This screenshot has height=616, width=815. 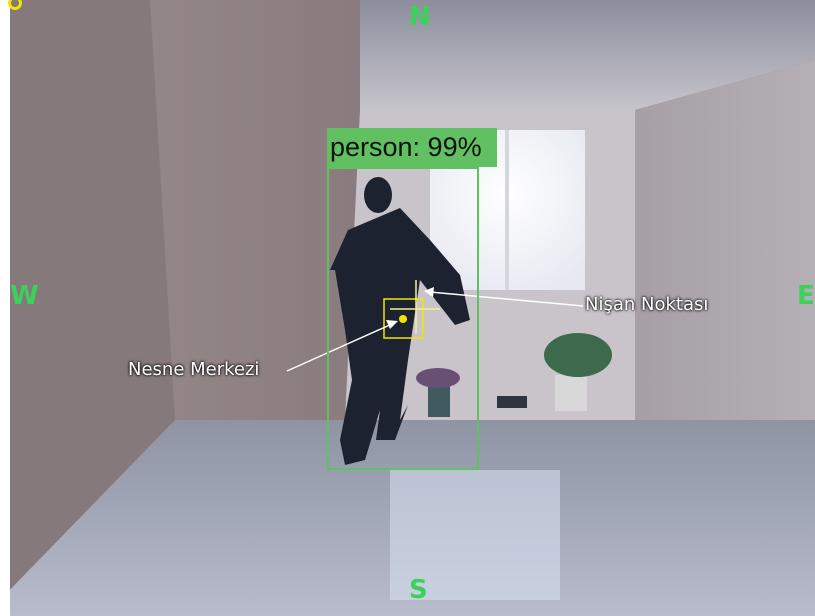 What do you see at coordinates (507, 210) in the screenshot?
I see `window-frame` at bounding box center [507, 210].